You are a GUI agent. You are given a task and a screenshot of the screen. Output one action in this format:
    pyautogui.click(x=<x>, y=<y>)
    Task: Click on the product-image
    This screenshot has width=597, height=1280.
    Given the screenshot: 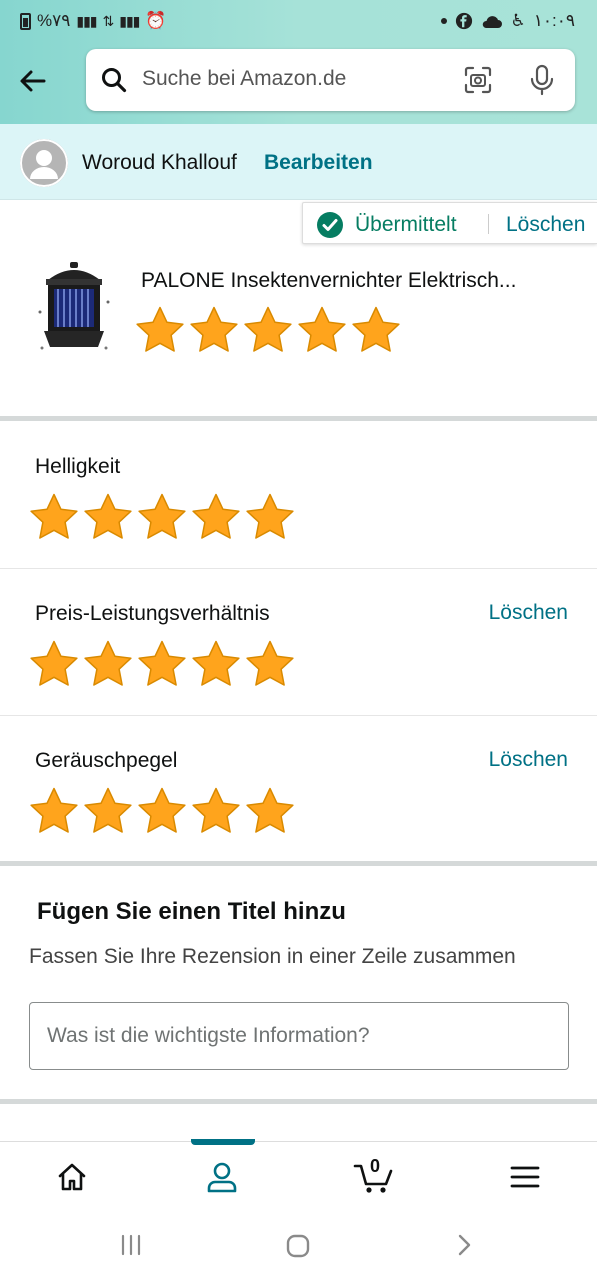 What is the action you would take?
    pyautogui.click(x=74, y=306)
    